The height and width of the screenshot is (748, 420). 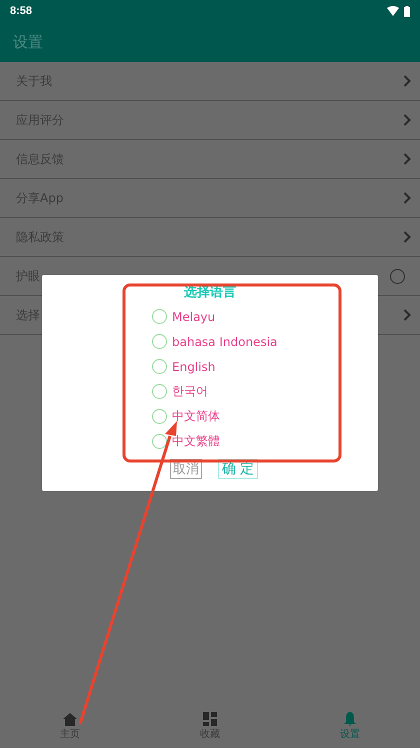 I want to click on wifi-icon, so click(x=393, y=11).